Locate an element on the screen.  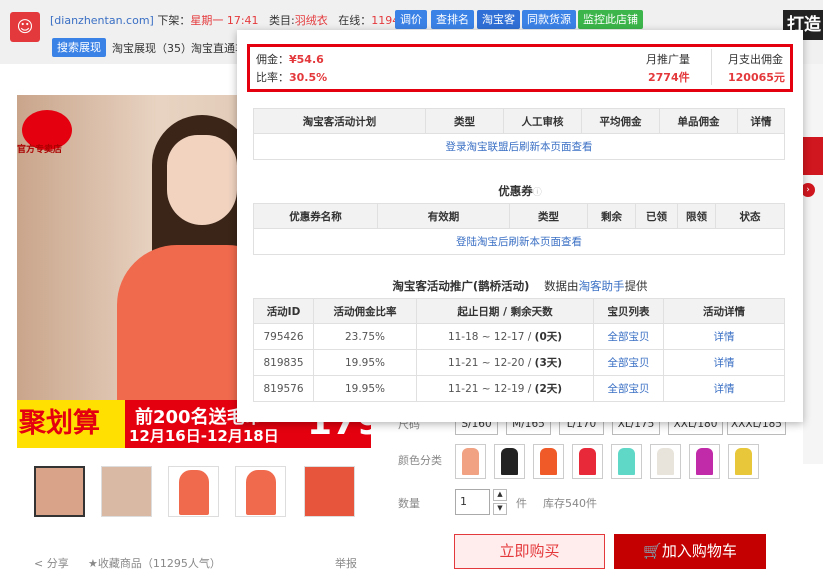
adjust-price-button: 调价 is located at coordinates (411, 19).